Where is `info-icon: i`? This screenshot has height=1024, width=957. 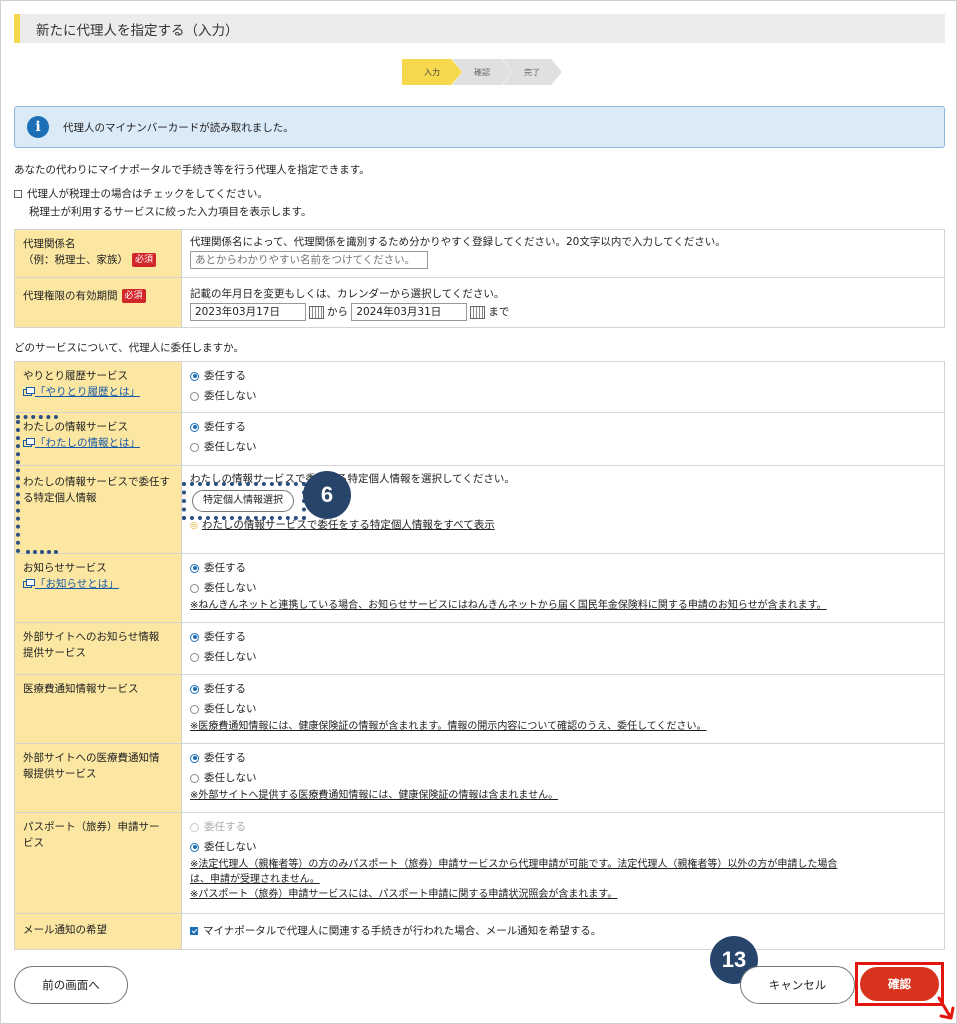 info-icon: i is located at coordinates (38, 127).